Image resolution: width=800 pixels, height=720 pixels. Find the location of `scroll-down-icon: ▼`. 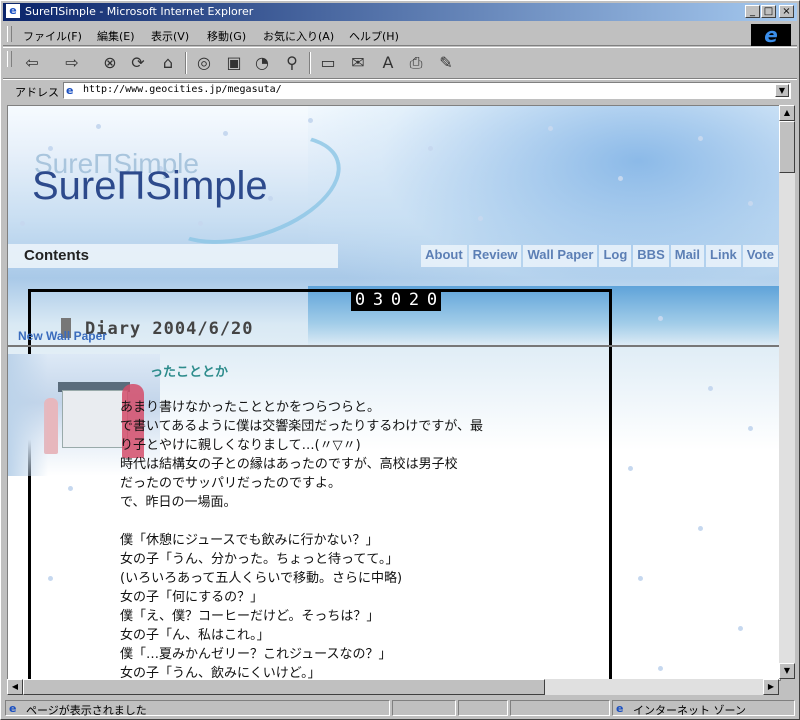

scroll-down-icon: ▼ is located at coordinates (787, 671).